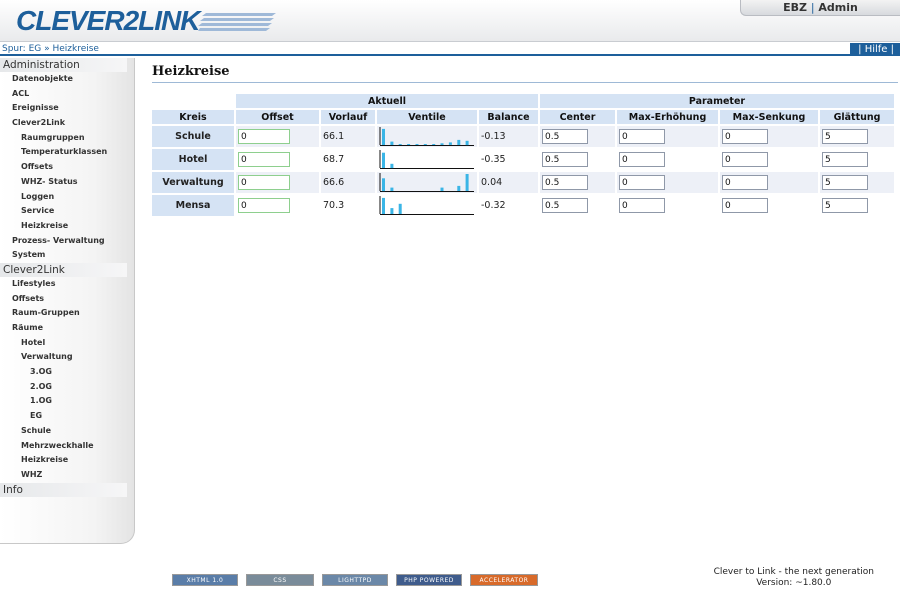 The height and width of the screenshot is (592, 900). I want to click on sidebar-item-loggen: Loggen, so click(63, 197).